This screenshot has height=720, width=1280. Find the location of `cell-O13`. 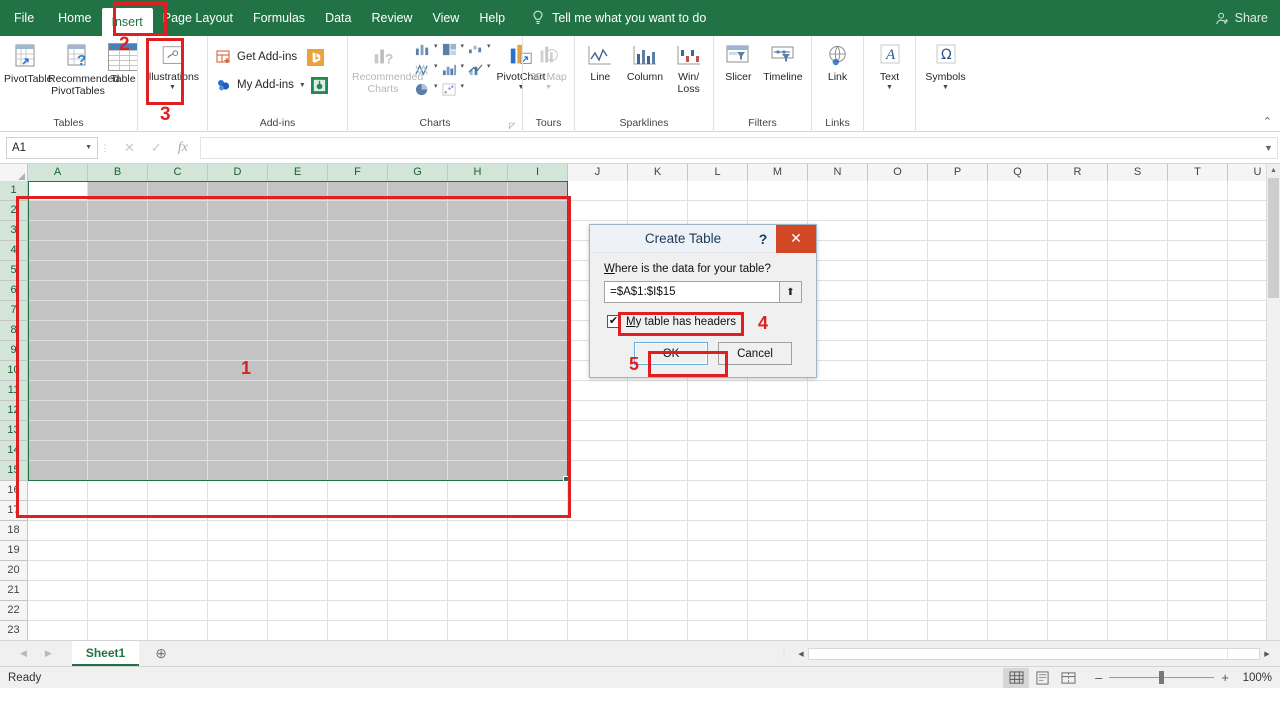

cell-O13 is located at coordinates (898, 431).